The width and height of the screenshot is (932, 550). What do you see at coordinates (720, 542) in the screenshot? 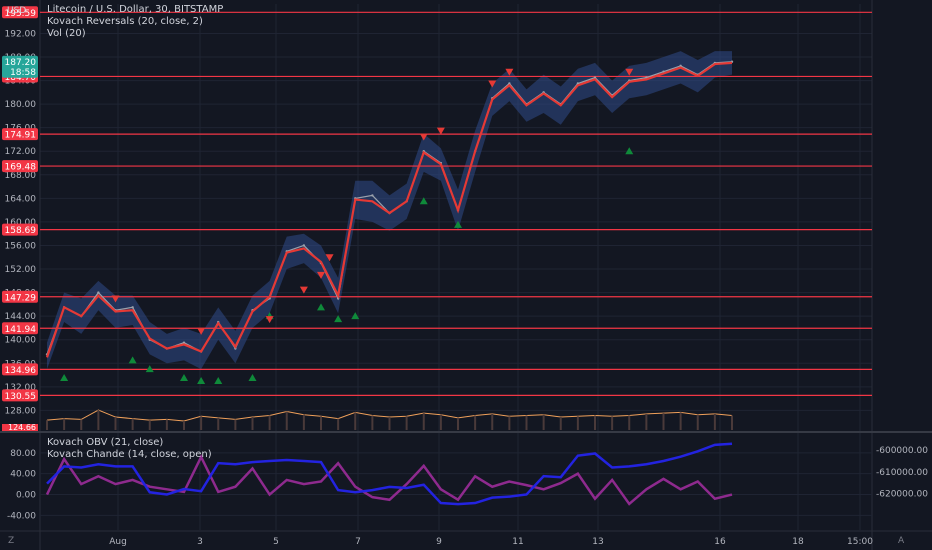
I see `time-tick-label: 16` at bounding box center [720, 542].